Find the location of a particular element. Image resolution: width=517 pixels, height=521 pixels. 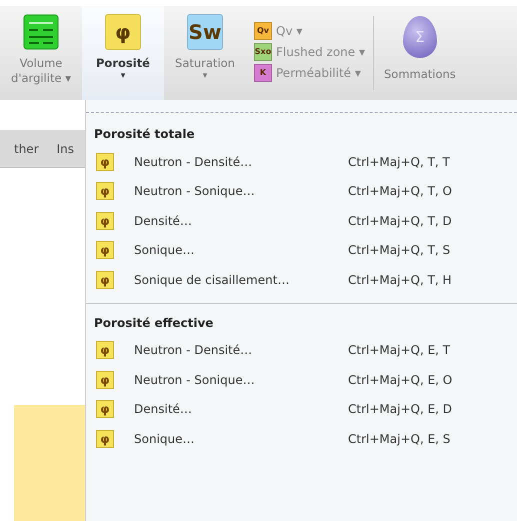

menu-item: φ Neutron - Sonique… Ctrl+Maj+Q, T, O is located at coordinates (301, 191).